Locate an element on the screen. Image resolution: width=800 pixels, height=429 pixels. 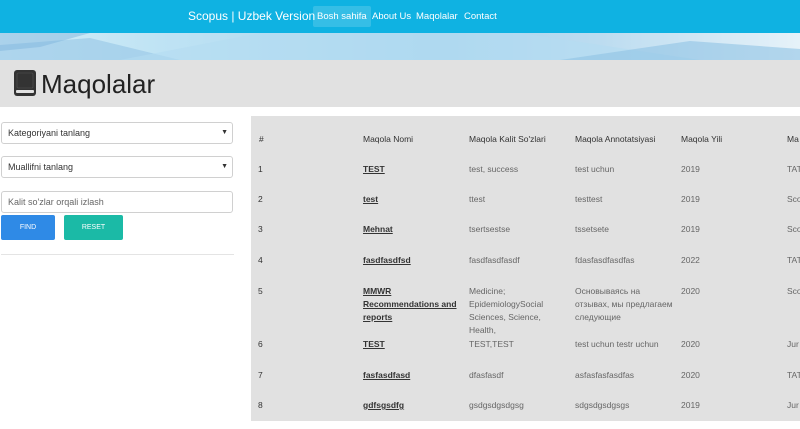
article-title-link: test is located at coordinates (410, 199).